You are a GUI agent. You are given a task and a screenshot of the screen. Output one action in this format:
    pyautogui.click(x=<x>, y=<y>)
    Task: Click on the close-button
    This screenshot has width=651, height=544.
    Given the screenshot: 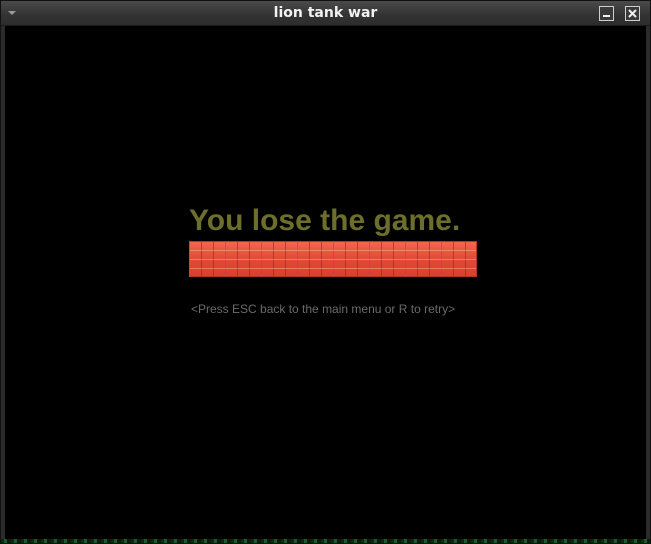 What is the action you would take?
    pyautogui.click(x=632, y=13)
    